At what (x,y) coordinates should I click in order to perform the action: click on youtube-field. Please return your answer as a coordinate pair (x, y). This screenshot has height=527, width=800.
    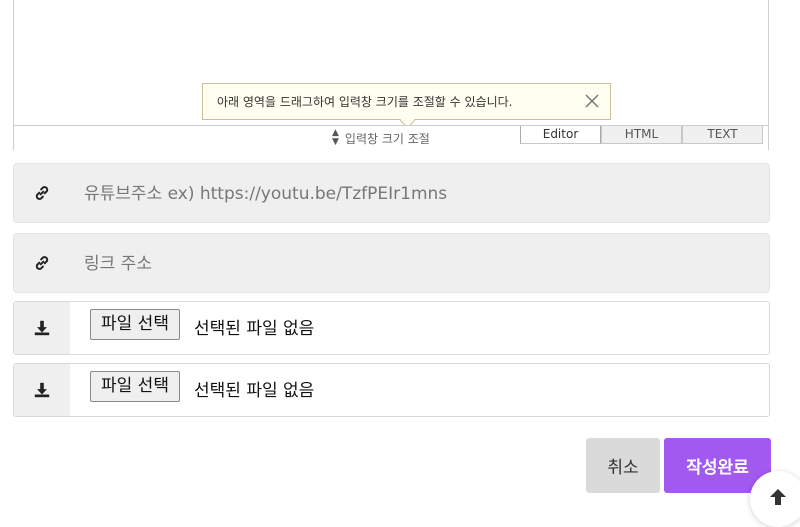
    Looking at the image, I should click on (391, 193).